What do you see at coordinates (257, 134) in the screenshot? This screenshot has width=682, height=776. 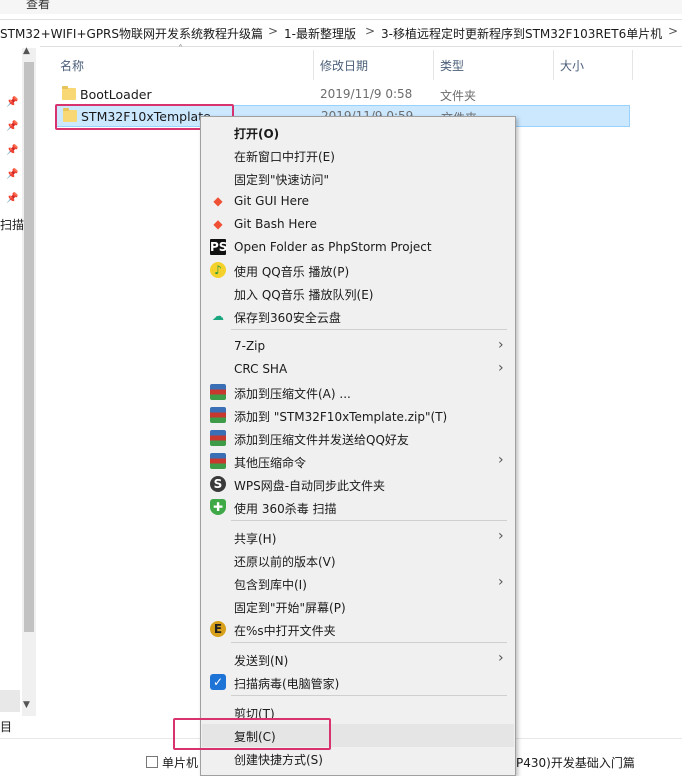 I see `menu-item-label: 打开(O)` at bounding box center [257, 134].